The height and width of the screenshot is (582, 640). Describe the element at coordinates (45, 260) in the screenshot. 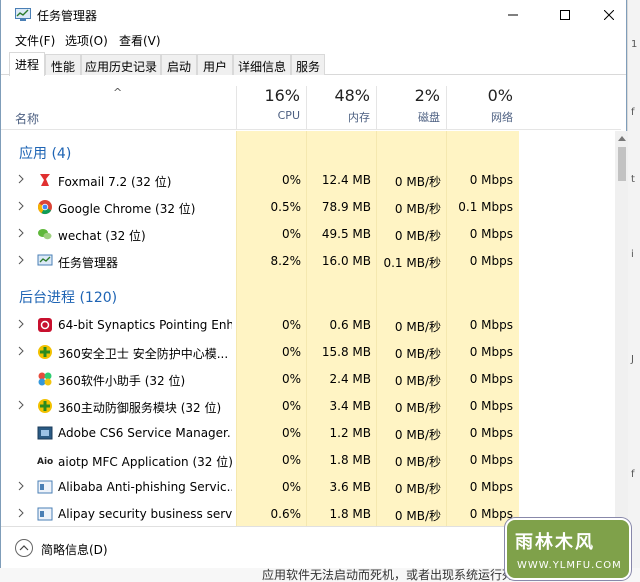

I see `task-manager-icon` at that location.